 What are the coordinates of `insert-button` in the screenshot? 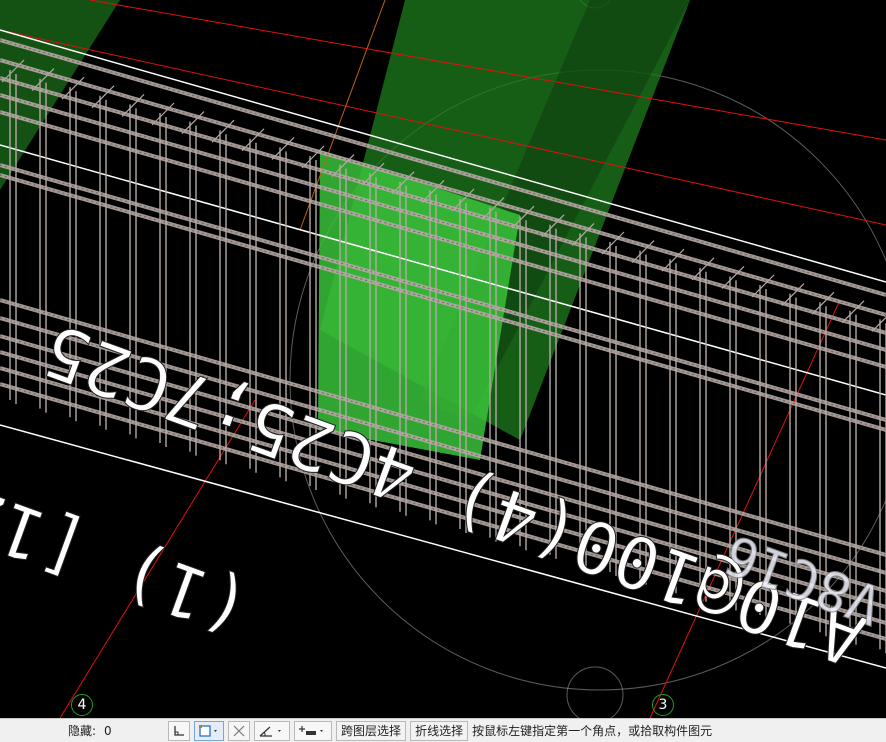 It's located at (313, 730).